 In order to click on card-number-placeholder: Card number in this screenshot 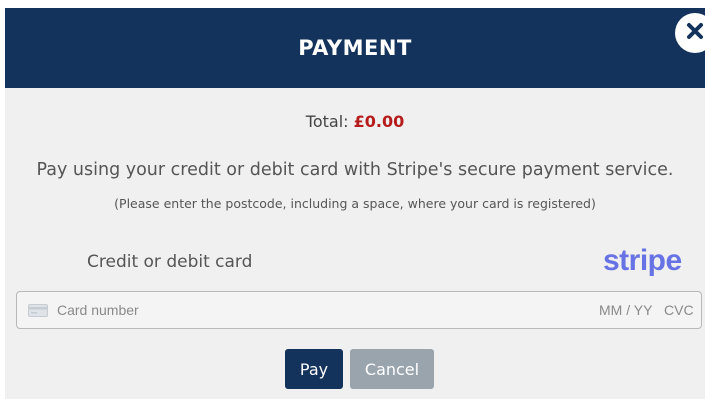, I will do `click(98, 310)`.